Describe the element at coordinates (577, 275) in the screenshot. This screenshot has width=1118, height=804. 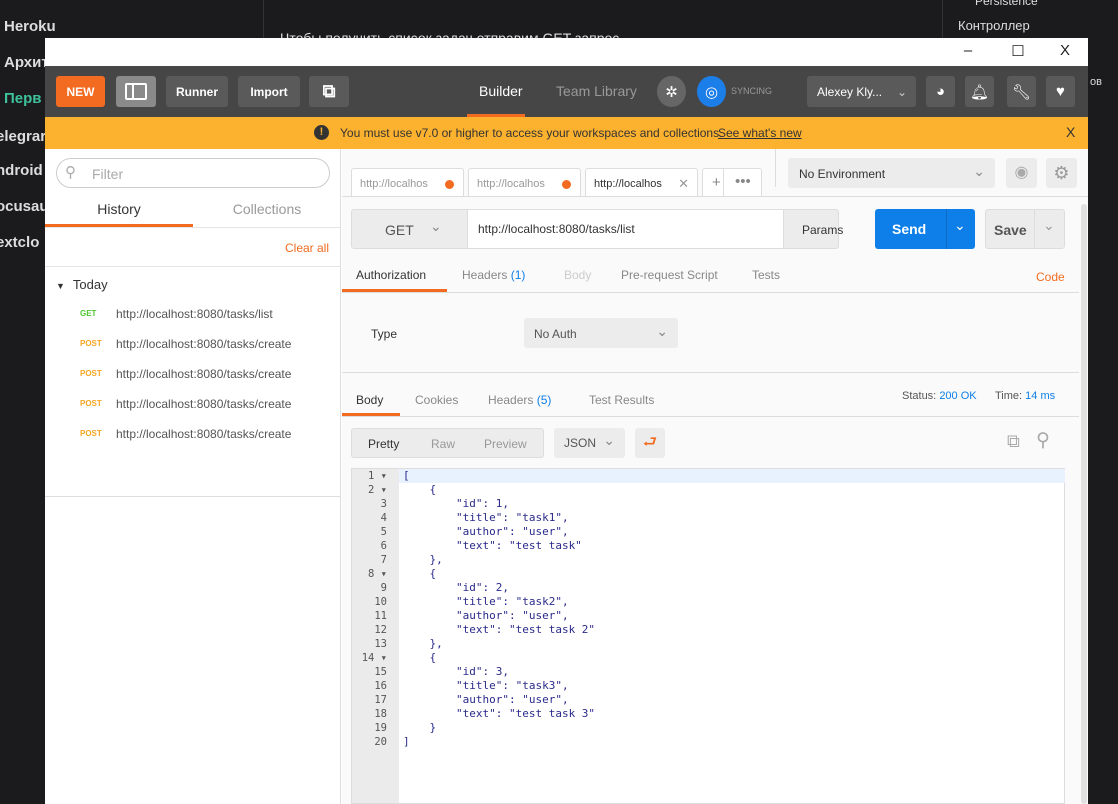
I see `tab-body: Body` at that location.